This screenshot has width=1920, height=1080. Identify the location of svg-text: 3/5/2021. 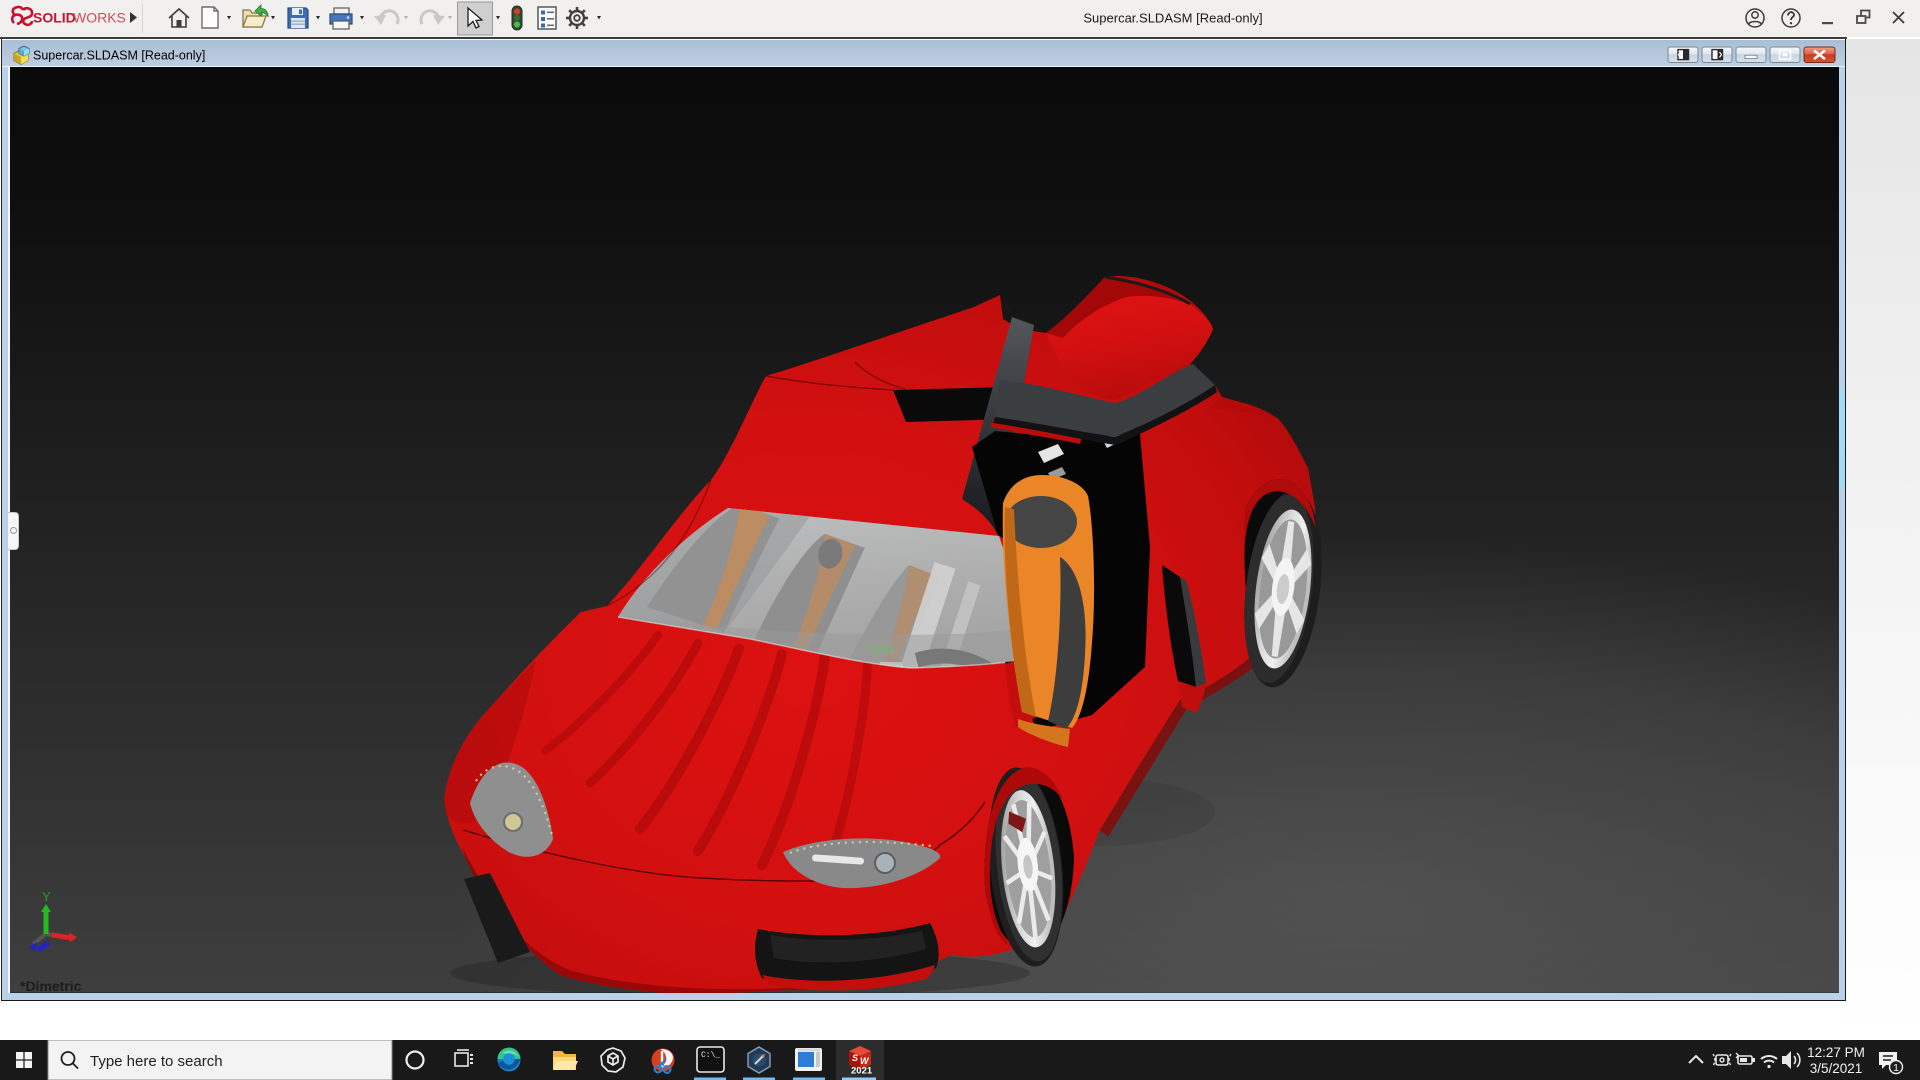
(1836, 1068).